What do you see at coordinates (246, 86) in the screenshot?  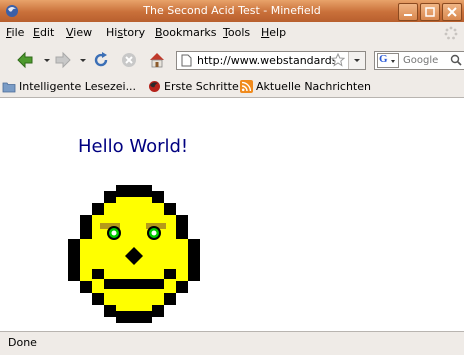 I see `rss-icon` at bounding box center [246, 86].